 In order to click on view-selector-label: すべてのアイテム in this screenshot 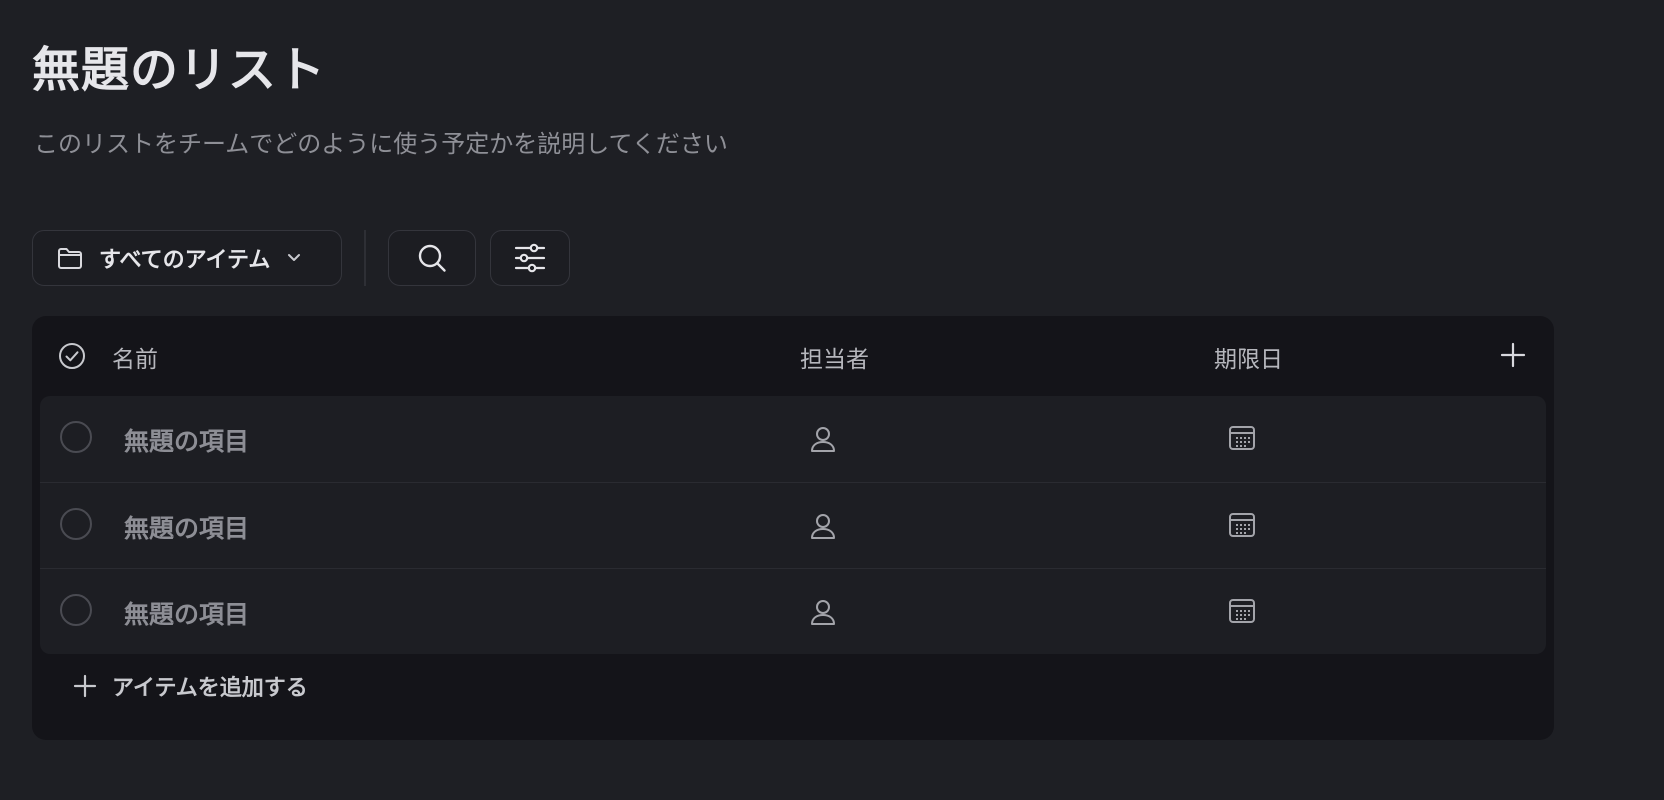, I will do `click(185, 260)`.